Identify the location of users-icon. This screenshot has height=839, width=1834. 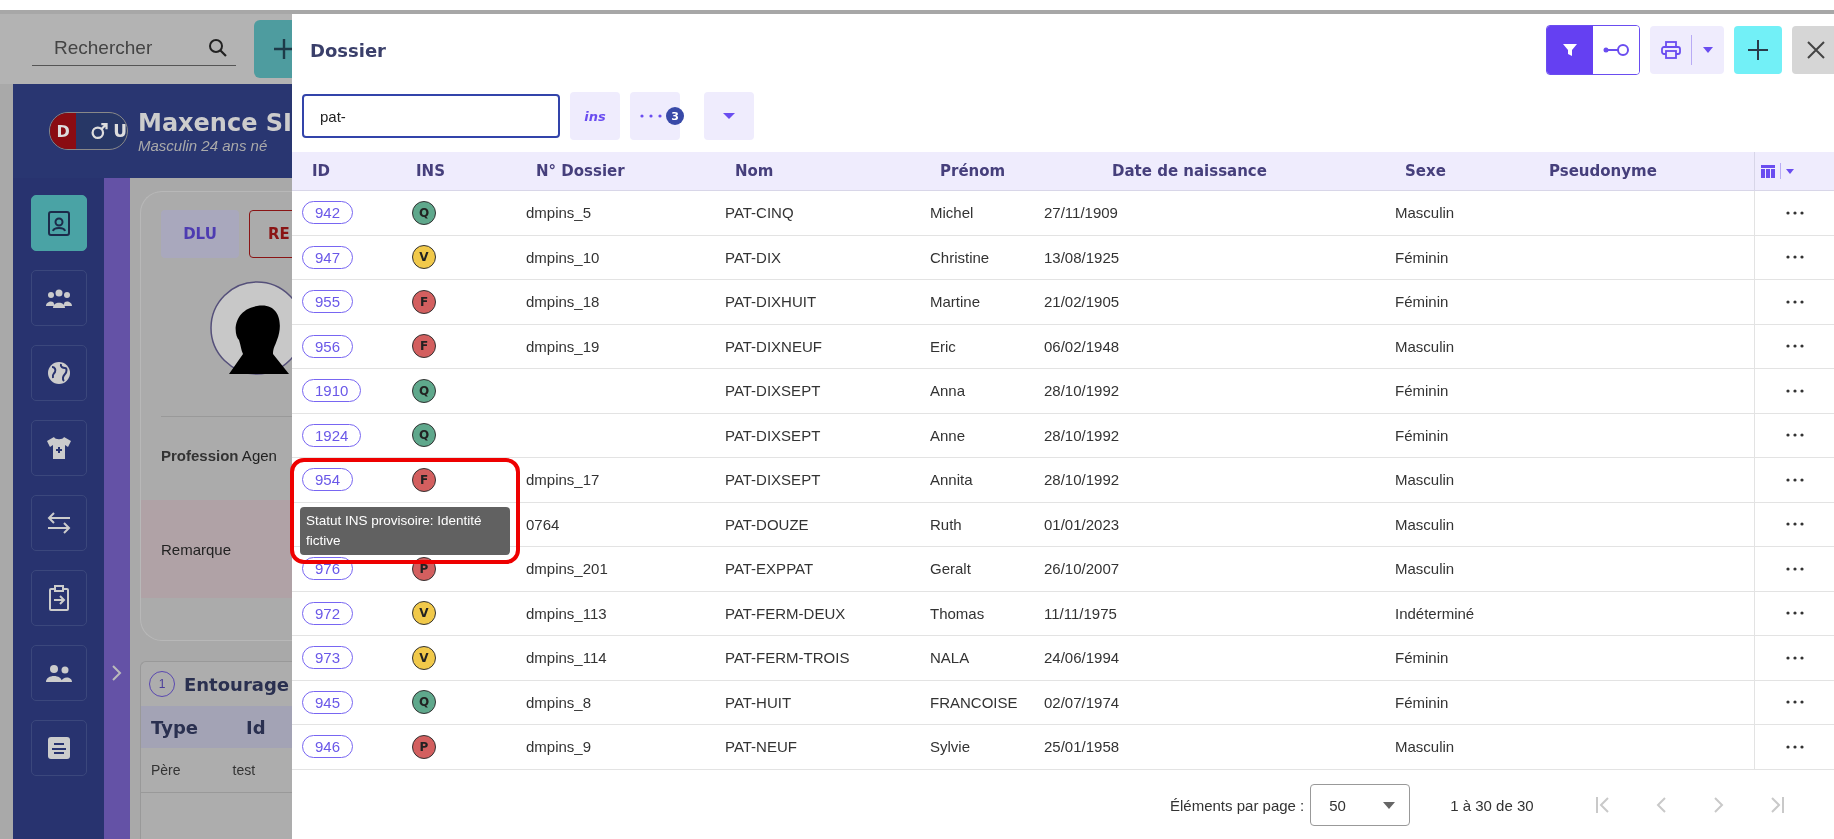
(58, 673).